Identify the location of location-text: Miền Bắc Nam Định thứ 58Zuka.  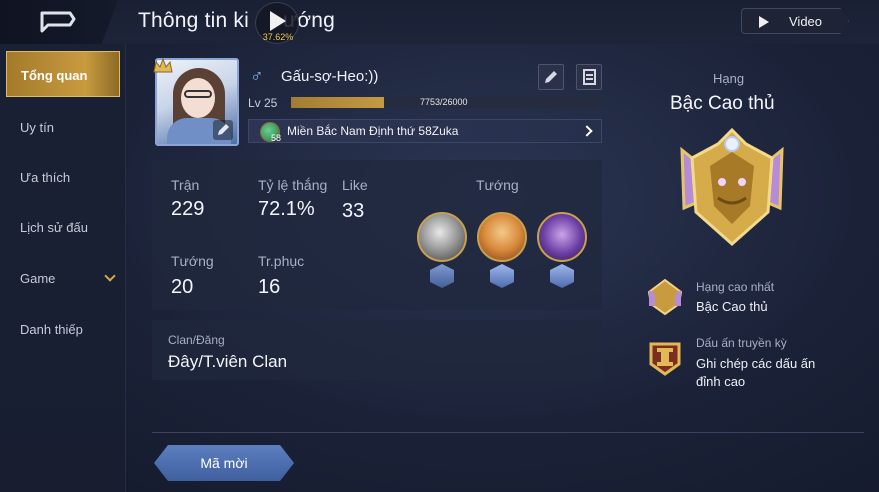
(373, 131).